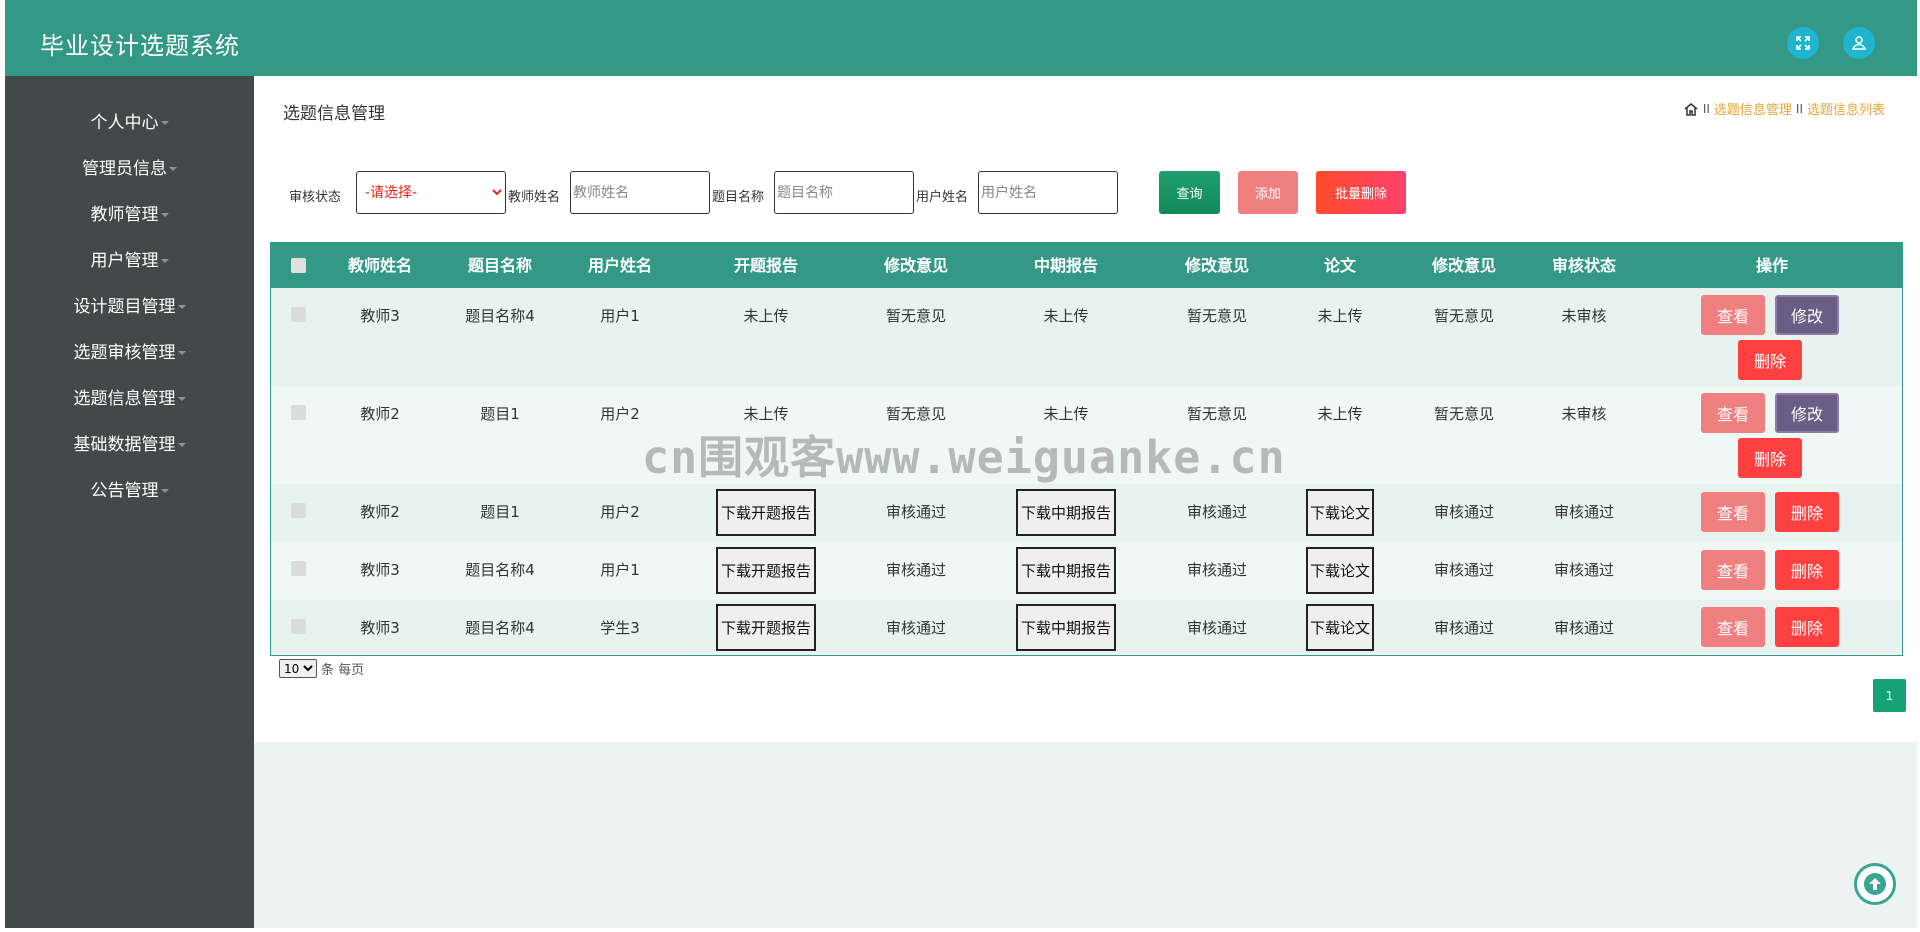 This screenshot has height=932, width=1920. What do you see at coordinates (380, 265) in the screenshot?
I see `column-header: 教师姓名` at bounding box center [380, 265].